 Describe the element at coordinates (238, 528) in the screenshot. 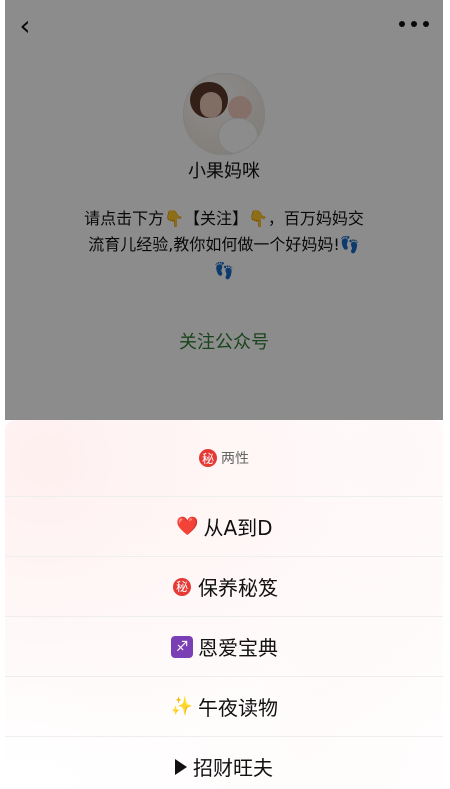

I see `sheet-item-label: 从A到D` at that location.